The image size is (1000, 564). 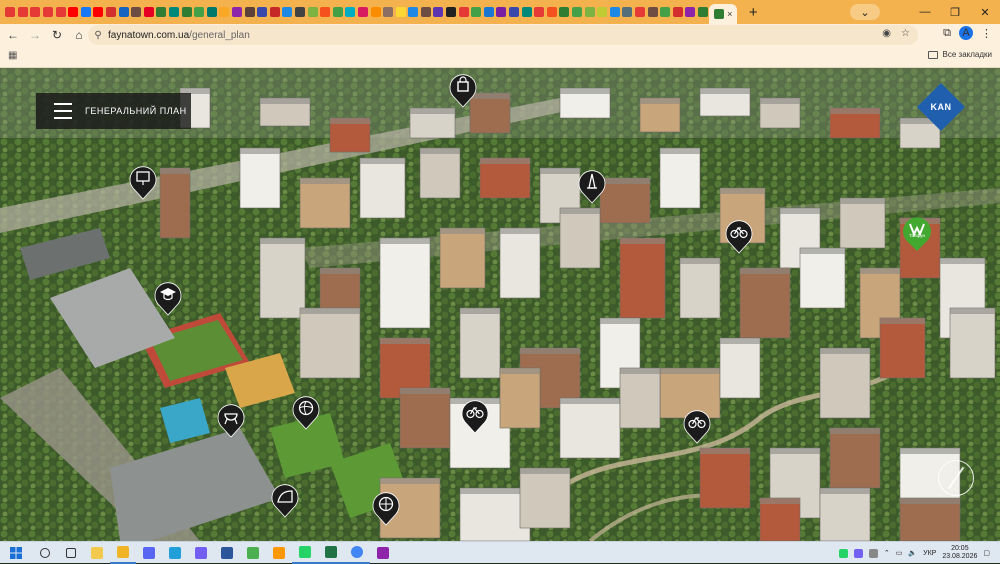 I want to click on back-icon: ←, so click(x=13, y=35).